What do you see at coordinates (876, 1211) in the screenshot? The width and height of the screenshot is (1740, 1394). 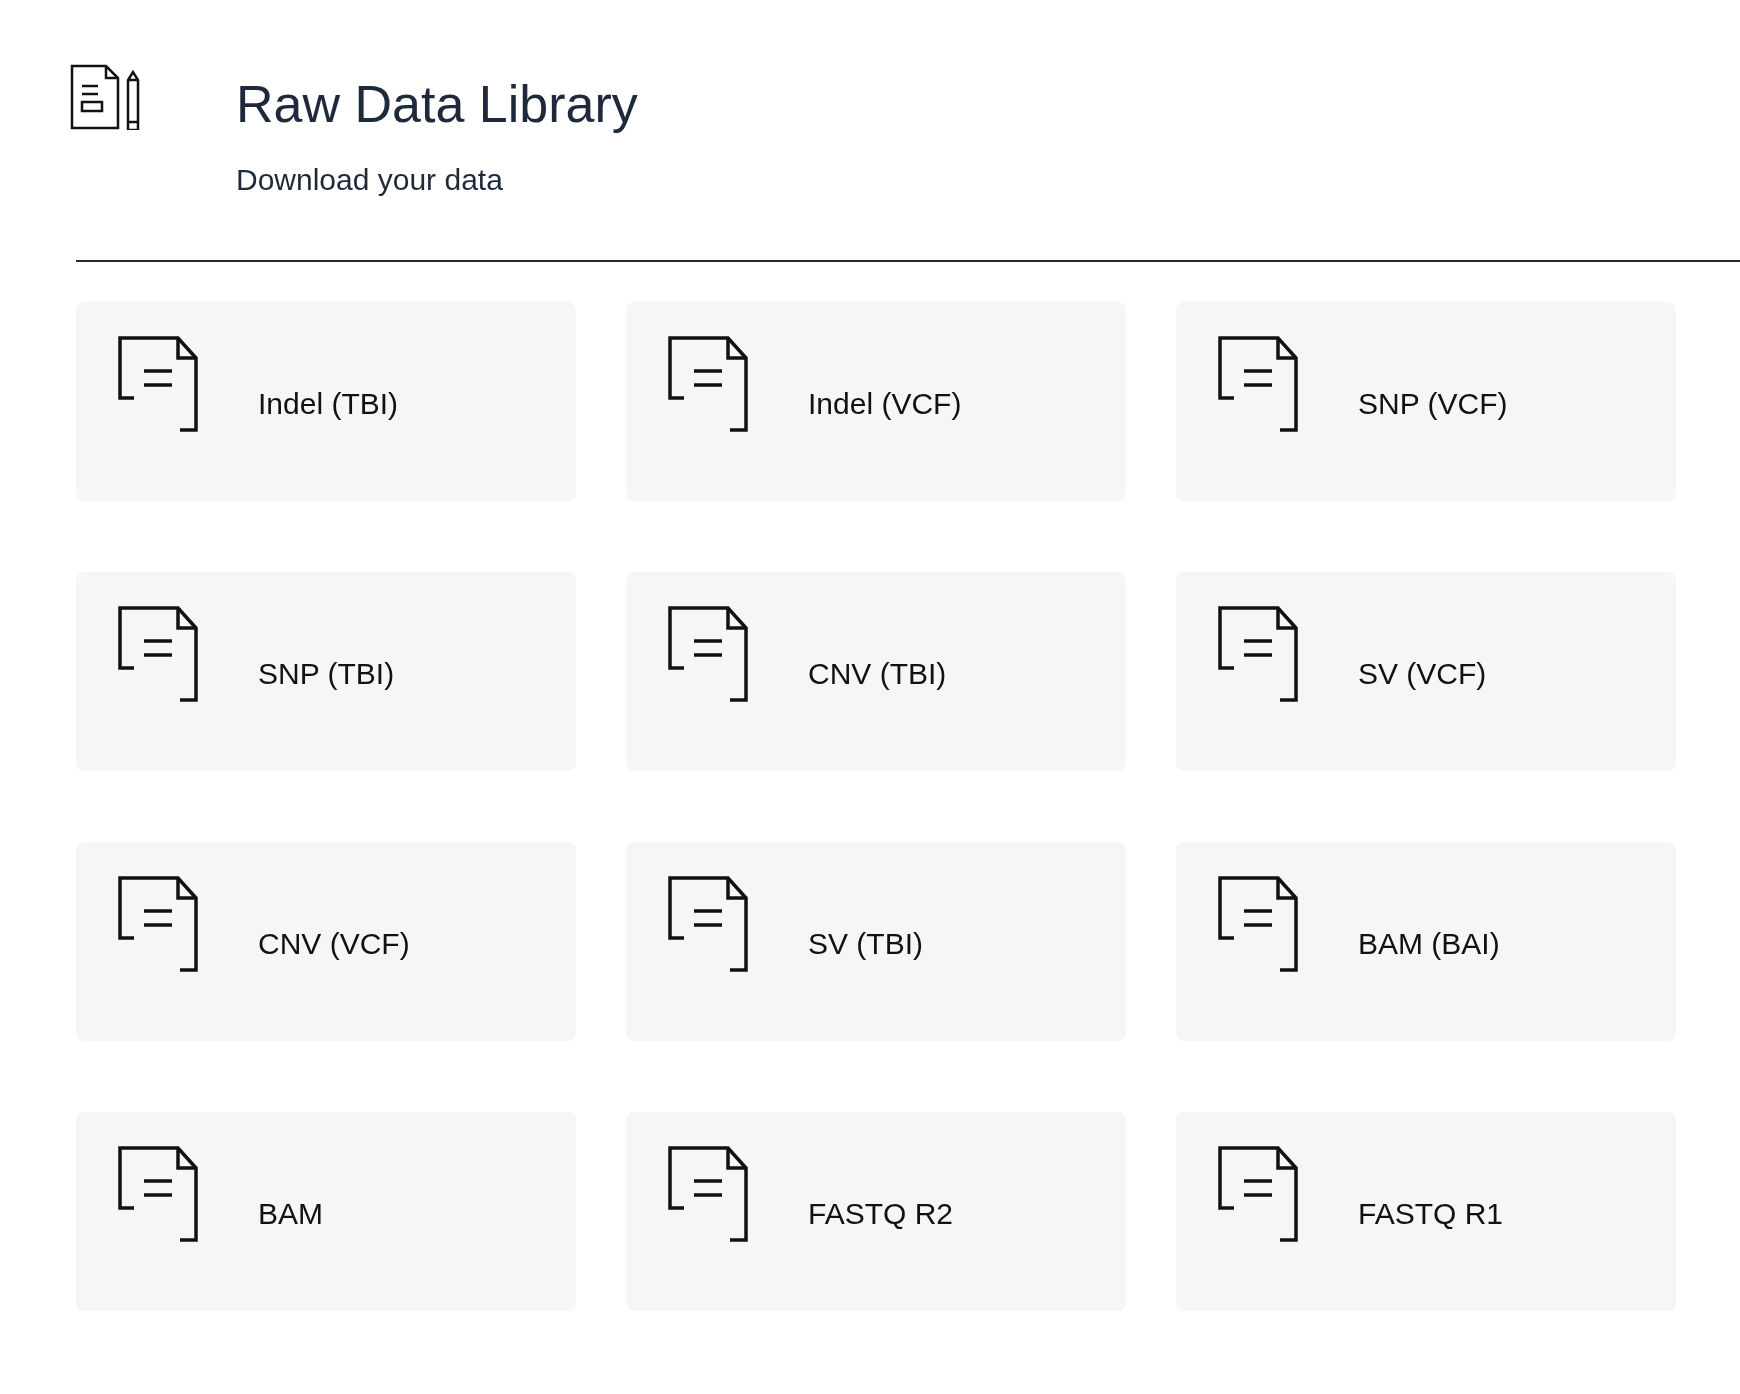 I see `download-card: FASTQ R2` at bounding box center [876, 1211].